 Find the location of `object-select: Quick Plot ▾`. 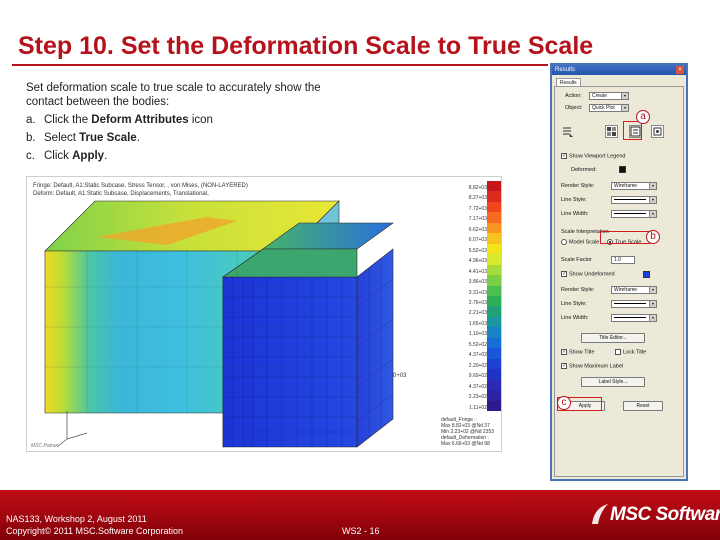

object-select: Quick Plot ▾ is located at coordinates (609, 108).